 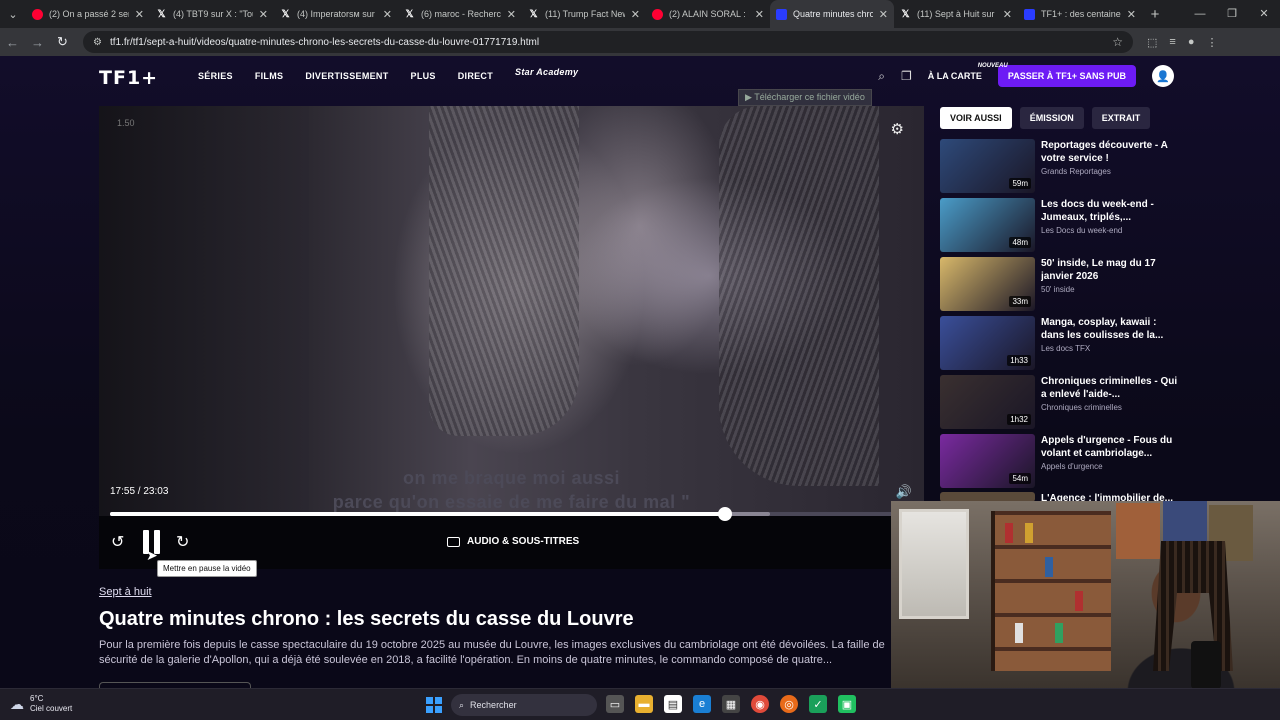 What do you see at coordinates (215, 76) in the screenshot?
I see `nav-series: SÉRIES` at bounding box center [215, 76].